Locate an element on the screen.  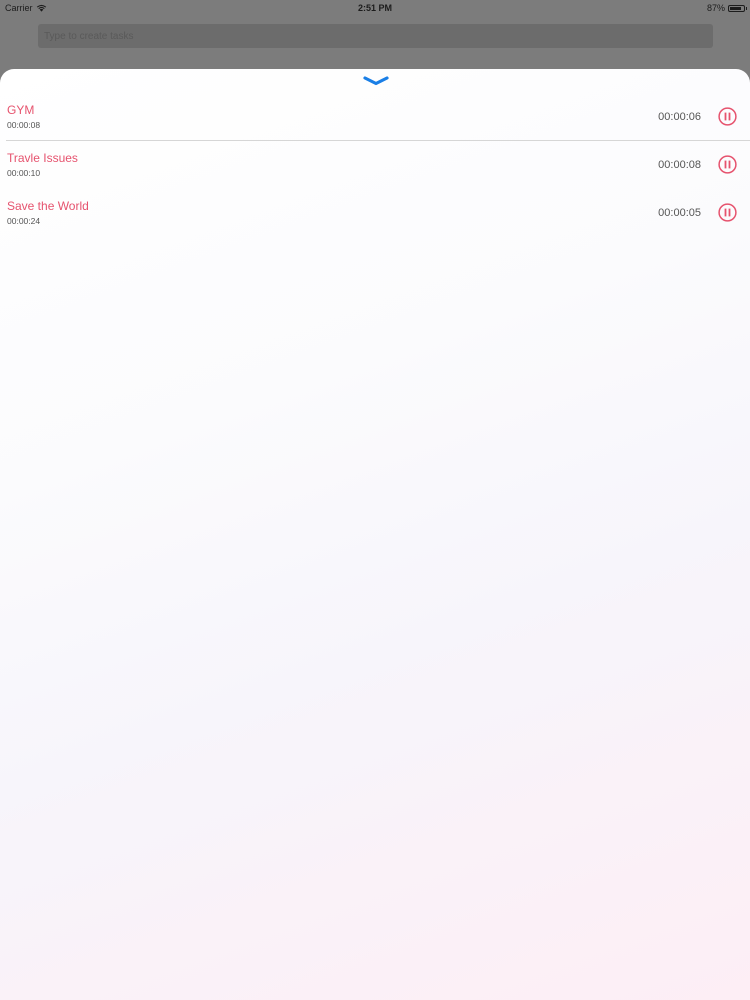
status-bar: Carrier 2:51 PM 87% is located at coordinates (375, 8).